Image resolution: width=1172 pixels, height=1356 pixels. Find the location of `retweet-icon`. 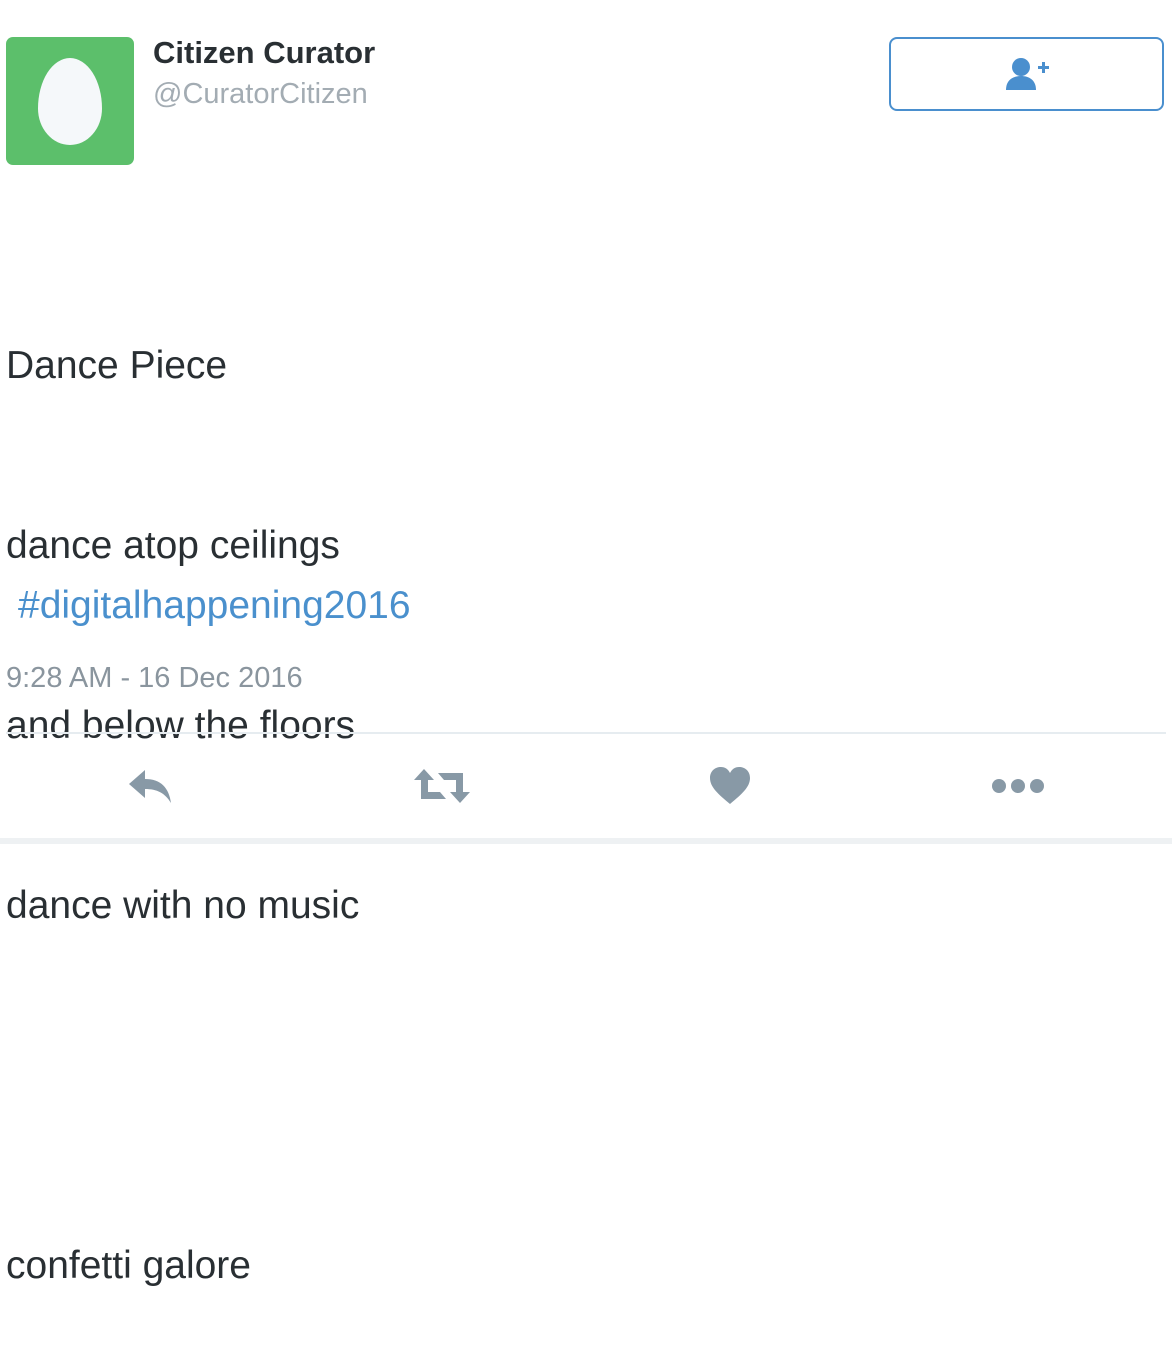

retweet-icon is located at coordinates (442, 786).